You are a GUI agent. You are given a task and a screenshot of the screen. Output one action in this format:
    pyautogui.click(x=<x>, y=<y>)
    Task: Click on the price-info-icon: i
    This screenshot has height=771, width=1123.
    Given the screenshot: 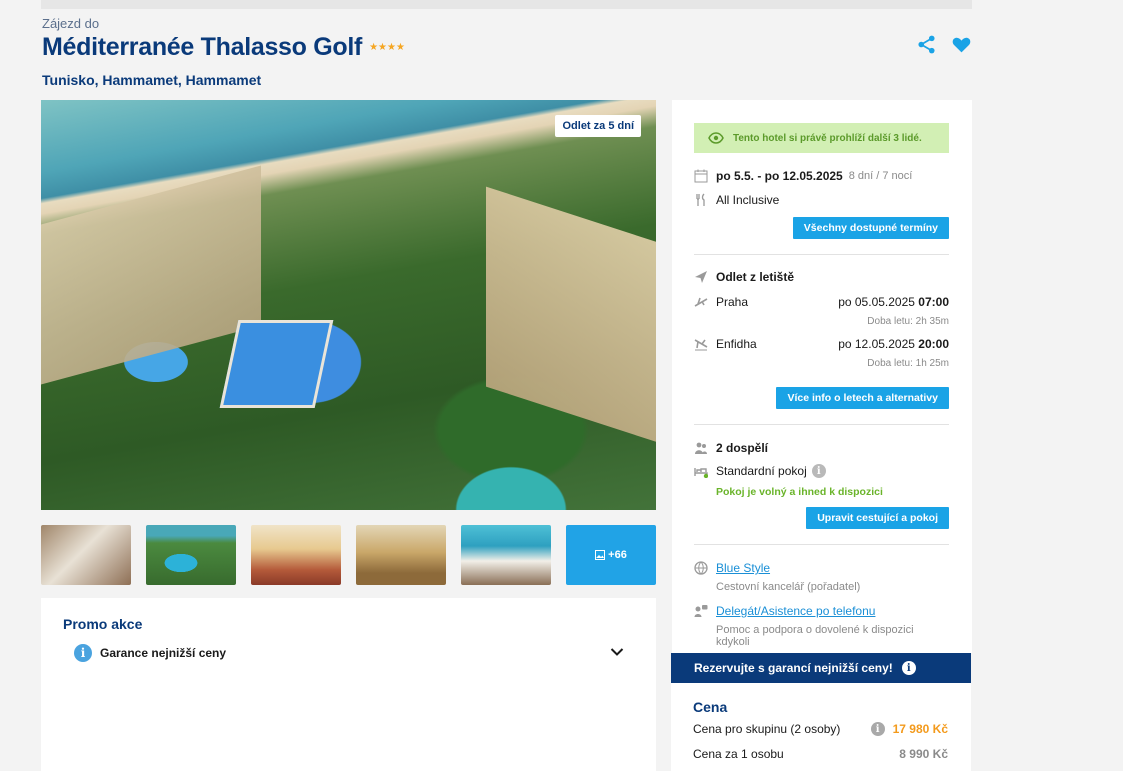 What is the action you would take?
    pyautogui.click(x=877, y=729)
    